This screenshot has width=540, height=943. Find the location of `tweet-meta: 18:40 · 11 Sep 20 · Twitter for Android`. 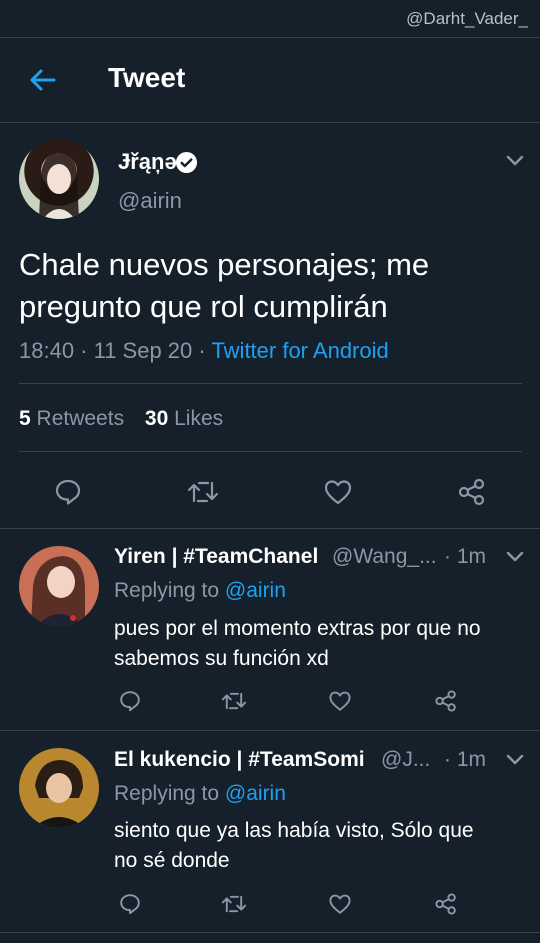

tweet-meta: 18:40 · 11 Sep 20 · Twitter for Android is located at coordinates (204, 351).